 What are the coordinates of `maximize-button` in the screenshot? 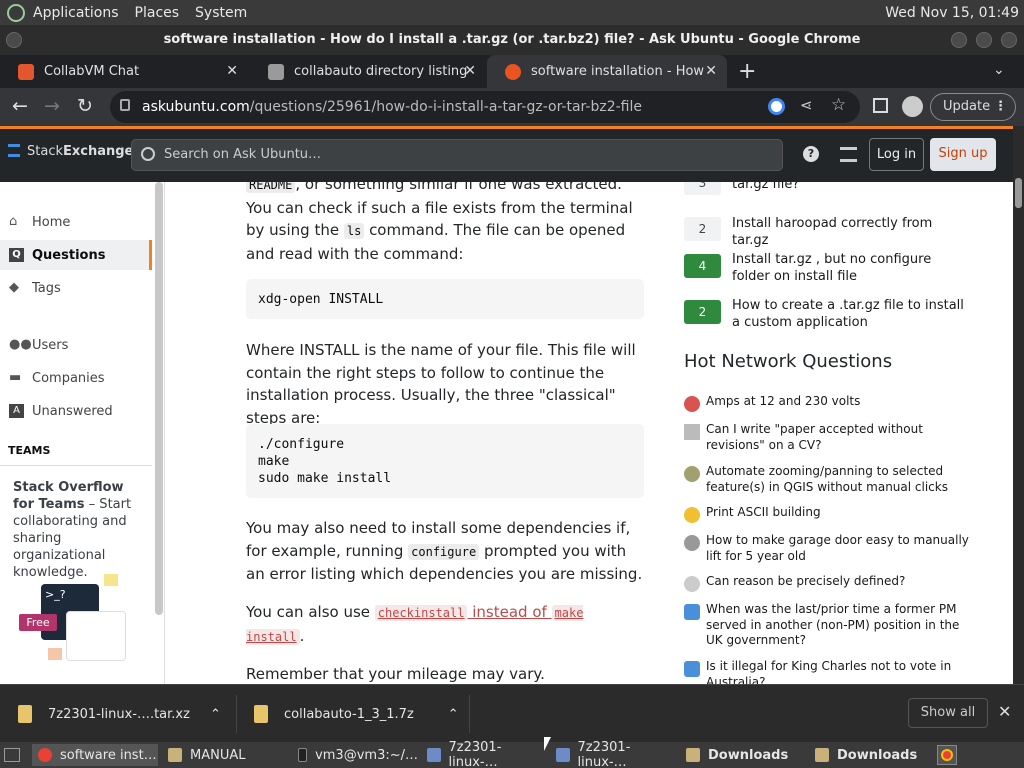 It's located at (984, 40).